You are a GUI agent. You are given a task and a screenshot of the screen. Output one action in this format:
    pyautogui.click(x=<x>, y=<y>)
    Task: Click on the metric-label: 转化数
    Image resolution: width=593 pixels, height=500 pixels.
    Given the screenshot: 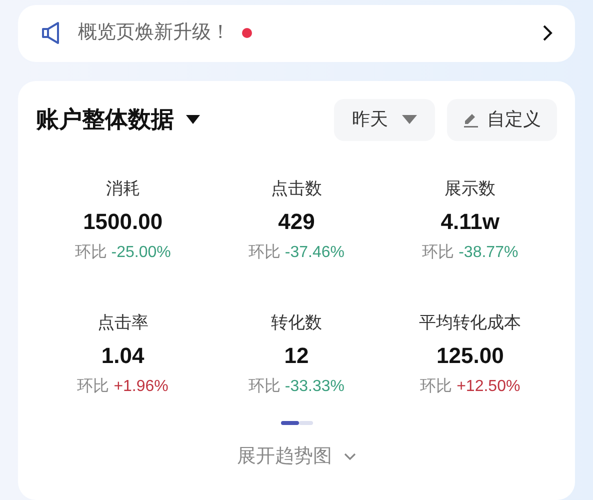 What is the action you would take?
    pyautogui.click(x=296, y=323)
    